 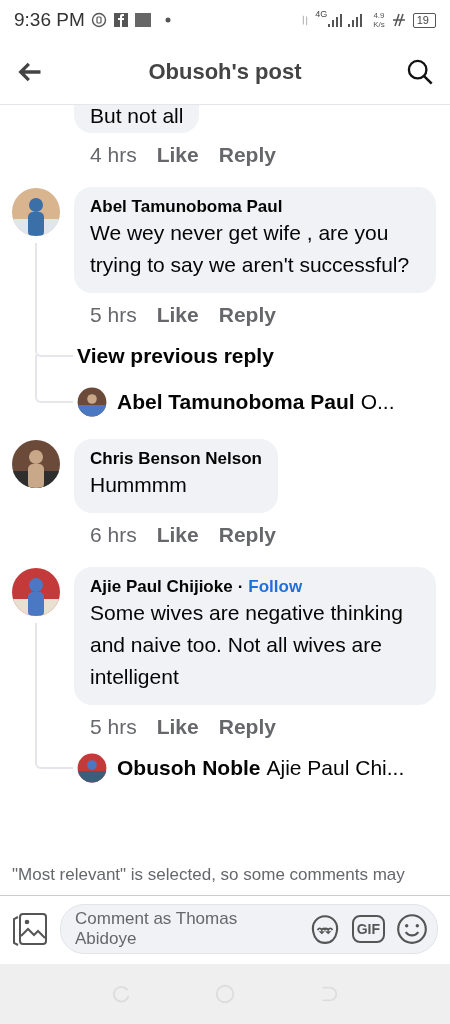 I want to click on status-time: 9:36 PM, so click(x=49, y=20).